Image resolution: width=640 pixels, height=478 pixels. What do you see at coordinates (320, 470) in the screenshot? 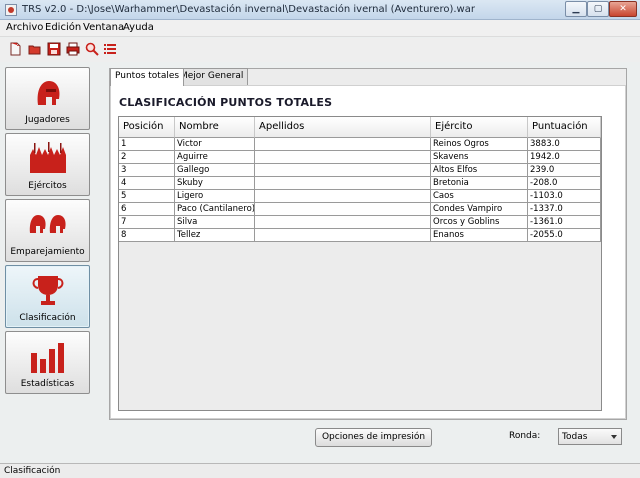
I see `status-bar: Clasificación` at bounding box center [320, 470].